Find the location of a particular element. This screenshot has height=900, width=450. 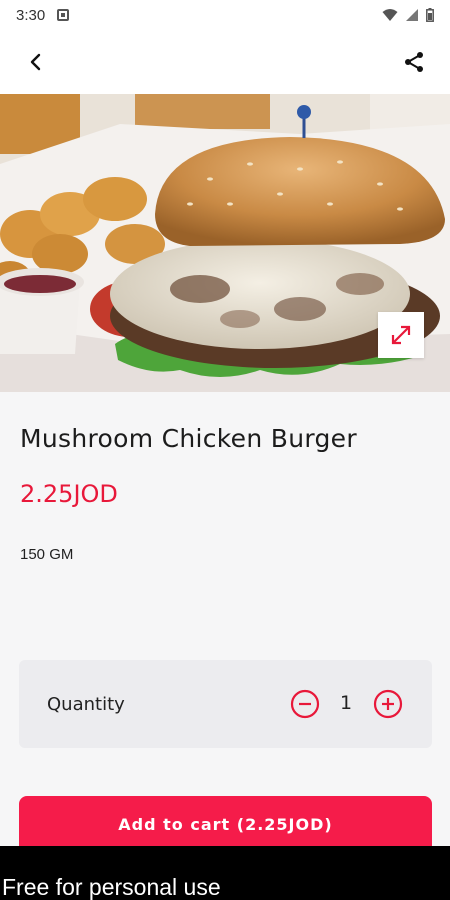

status-time: 3:30 is located at coordinates (31, 15).